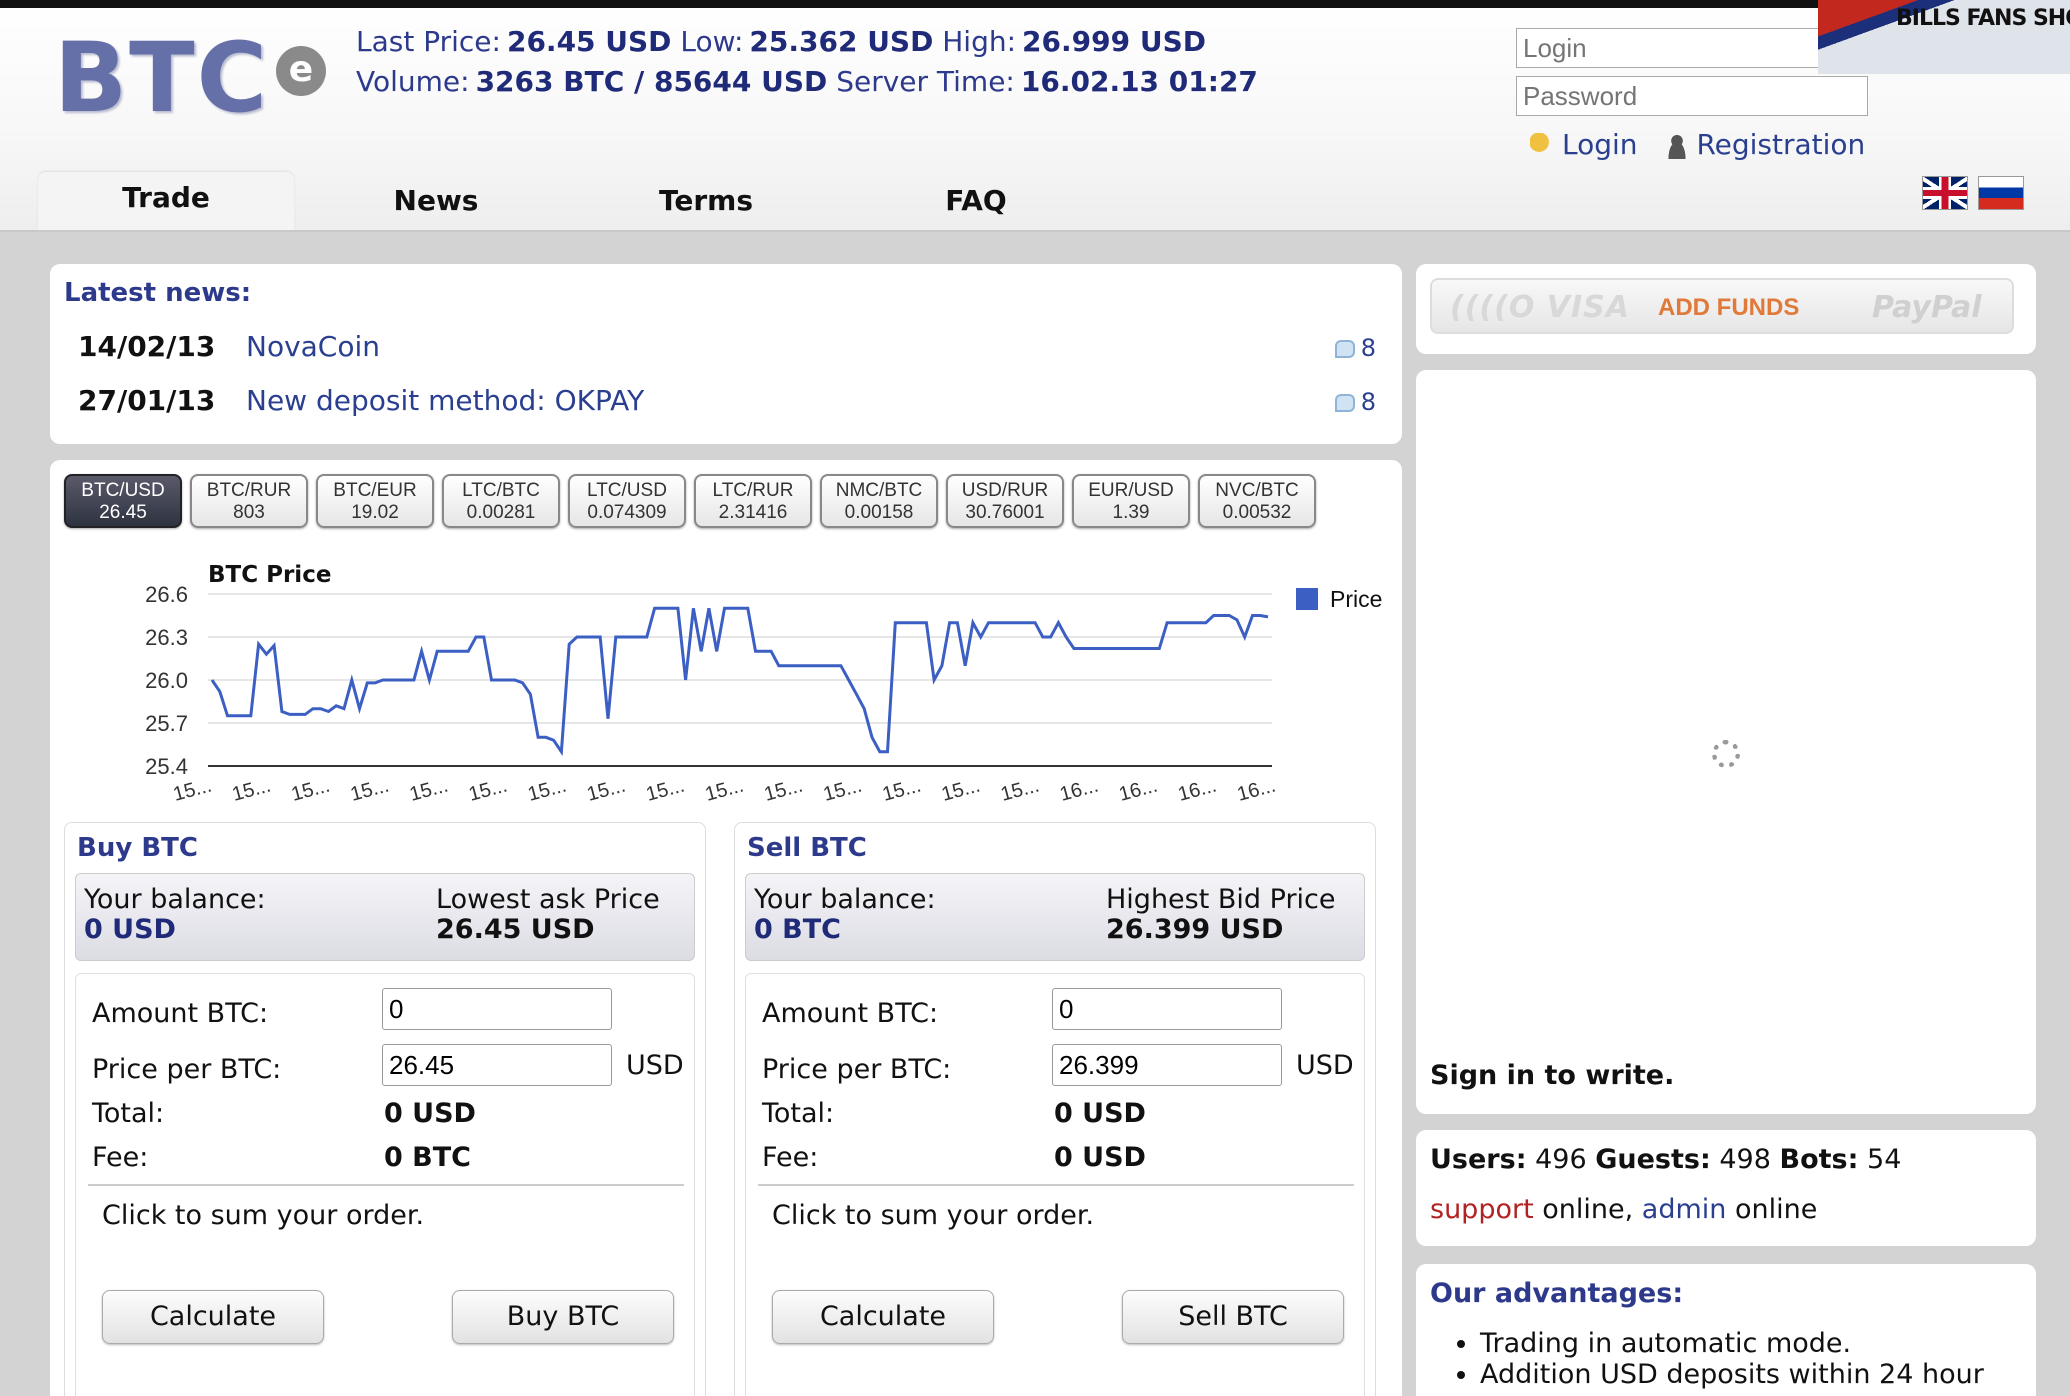 The image size is (2070, 1396). Describe the element at coordinates (627, 501) in the screenshot. I see `pair-tab-ltc-usd: LTC/USD 0.074309` at that location.